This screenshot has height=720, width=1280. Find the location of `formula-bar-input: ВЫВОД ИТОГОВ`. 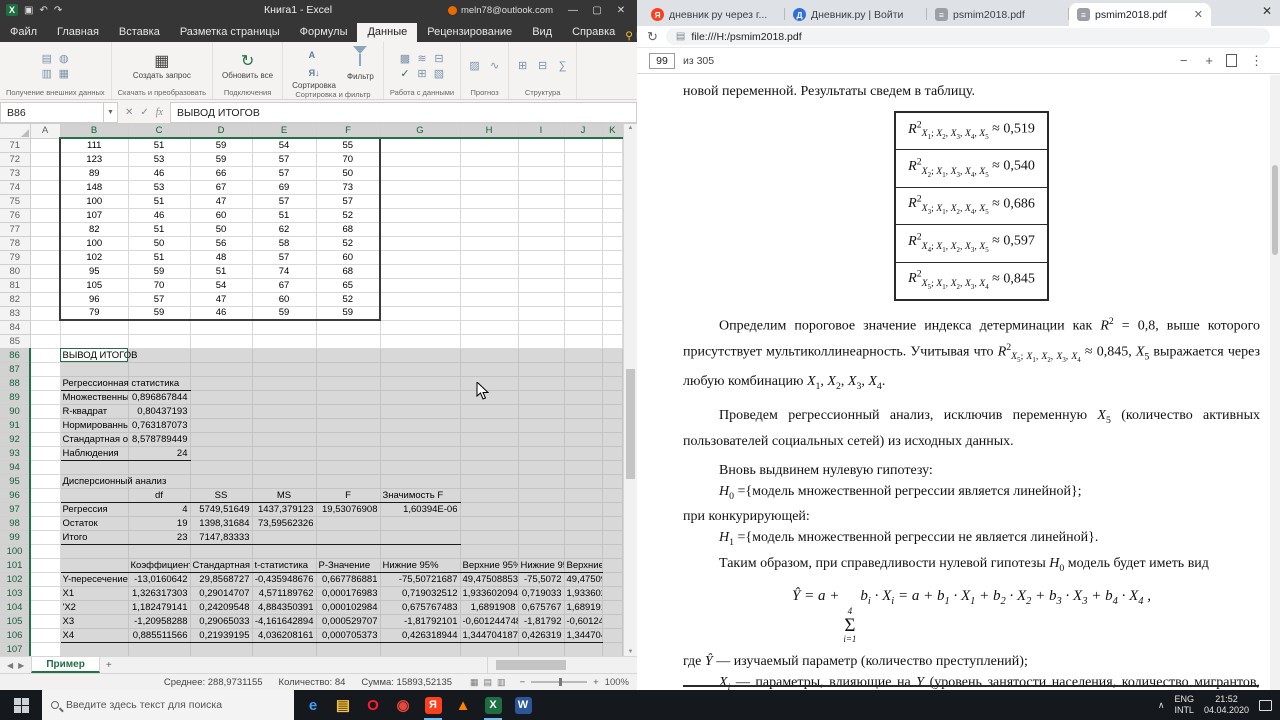

formula-bar-input: ВЫВОД ИТОГОВ is located at coordinates (403, 112).